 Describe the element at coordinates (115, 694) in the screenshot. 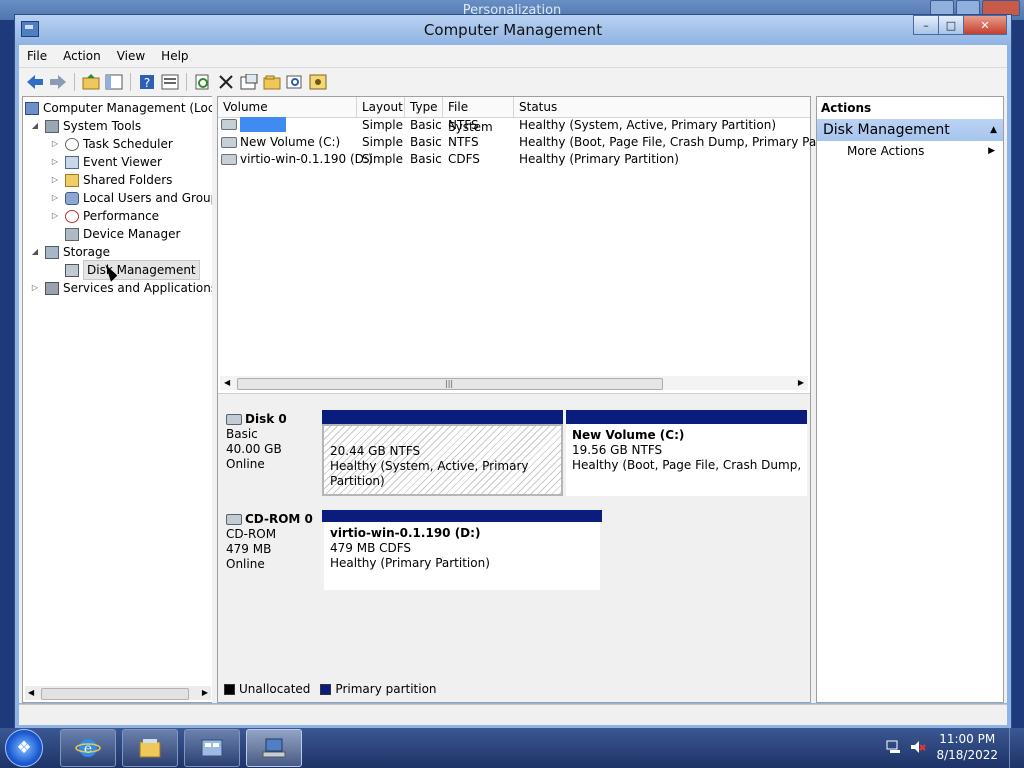

I see `tree-scroll-thumb` at that location.